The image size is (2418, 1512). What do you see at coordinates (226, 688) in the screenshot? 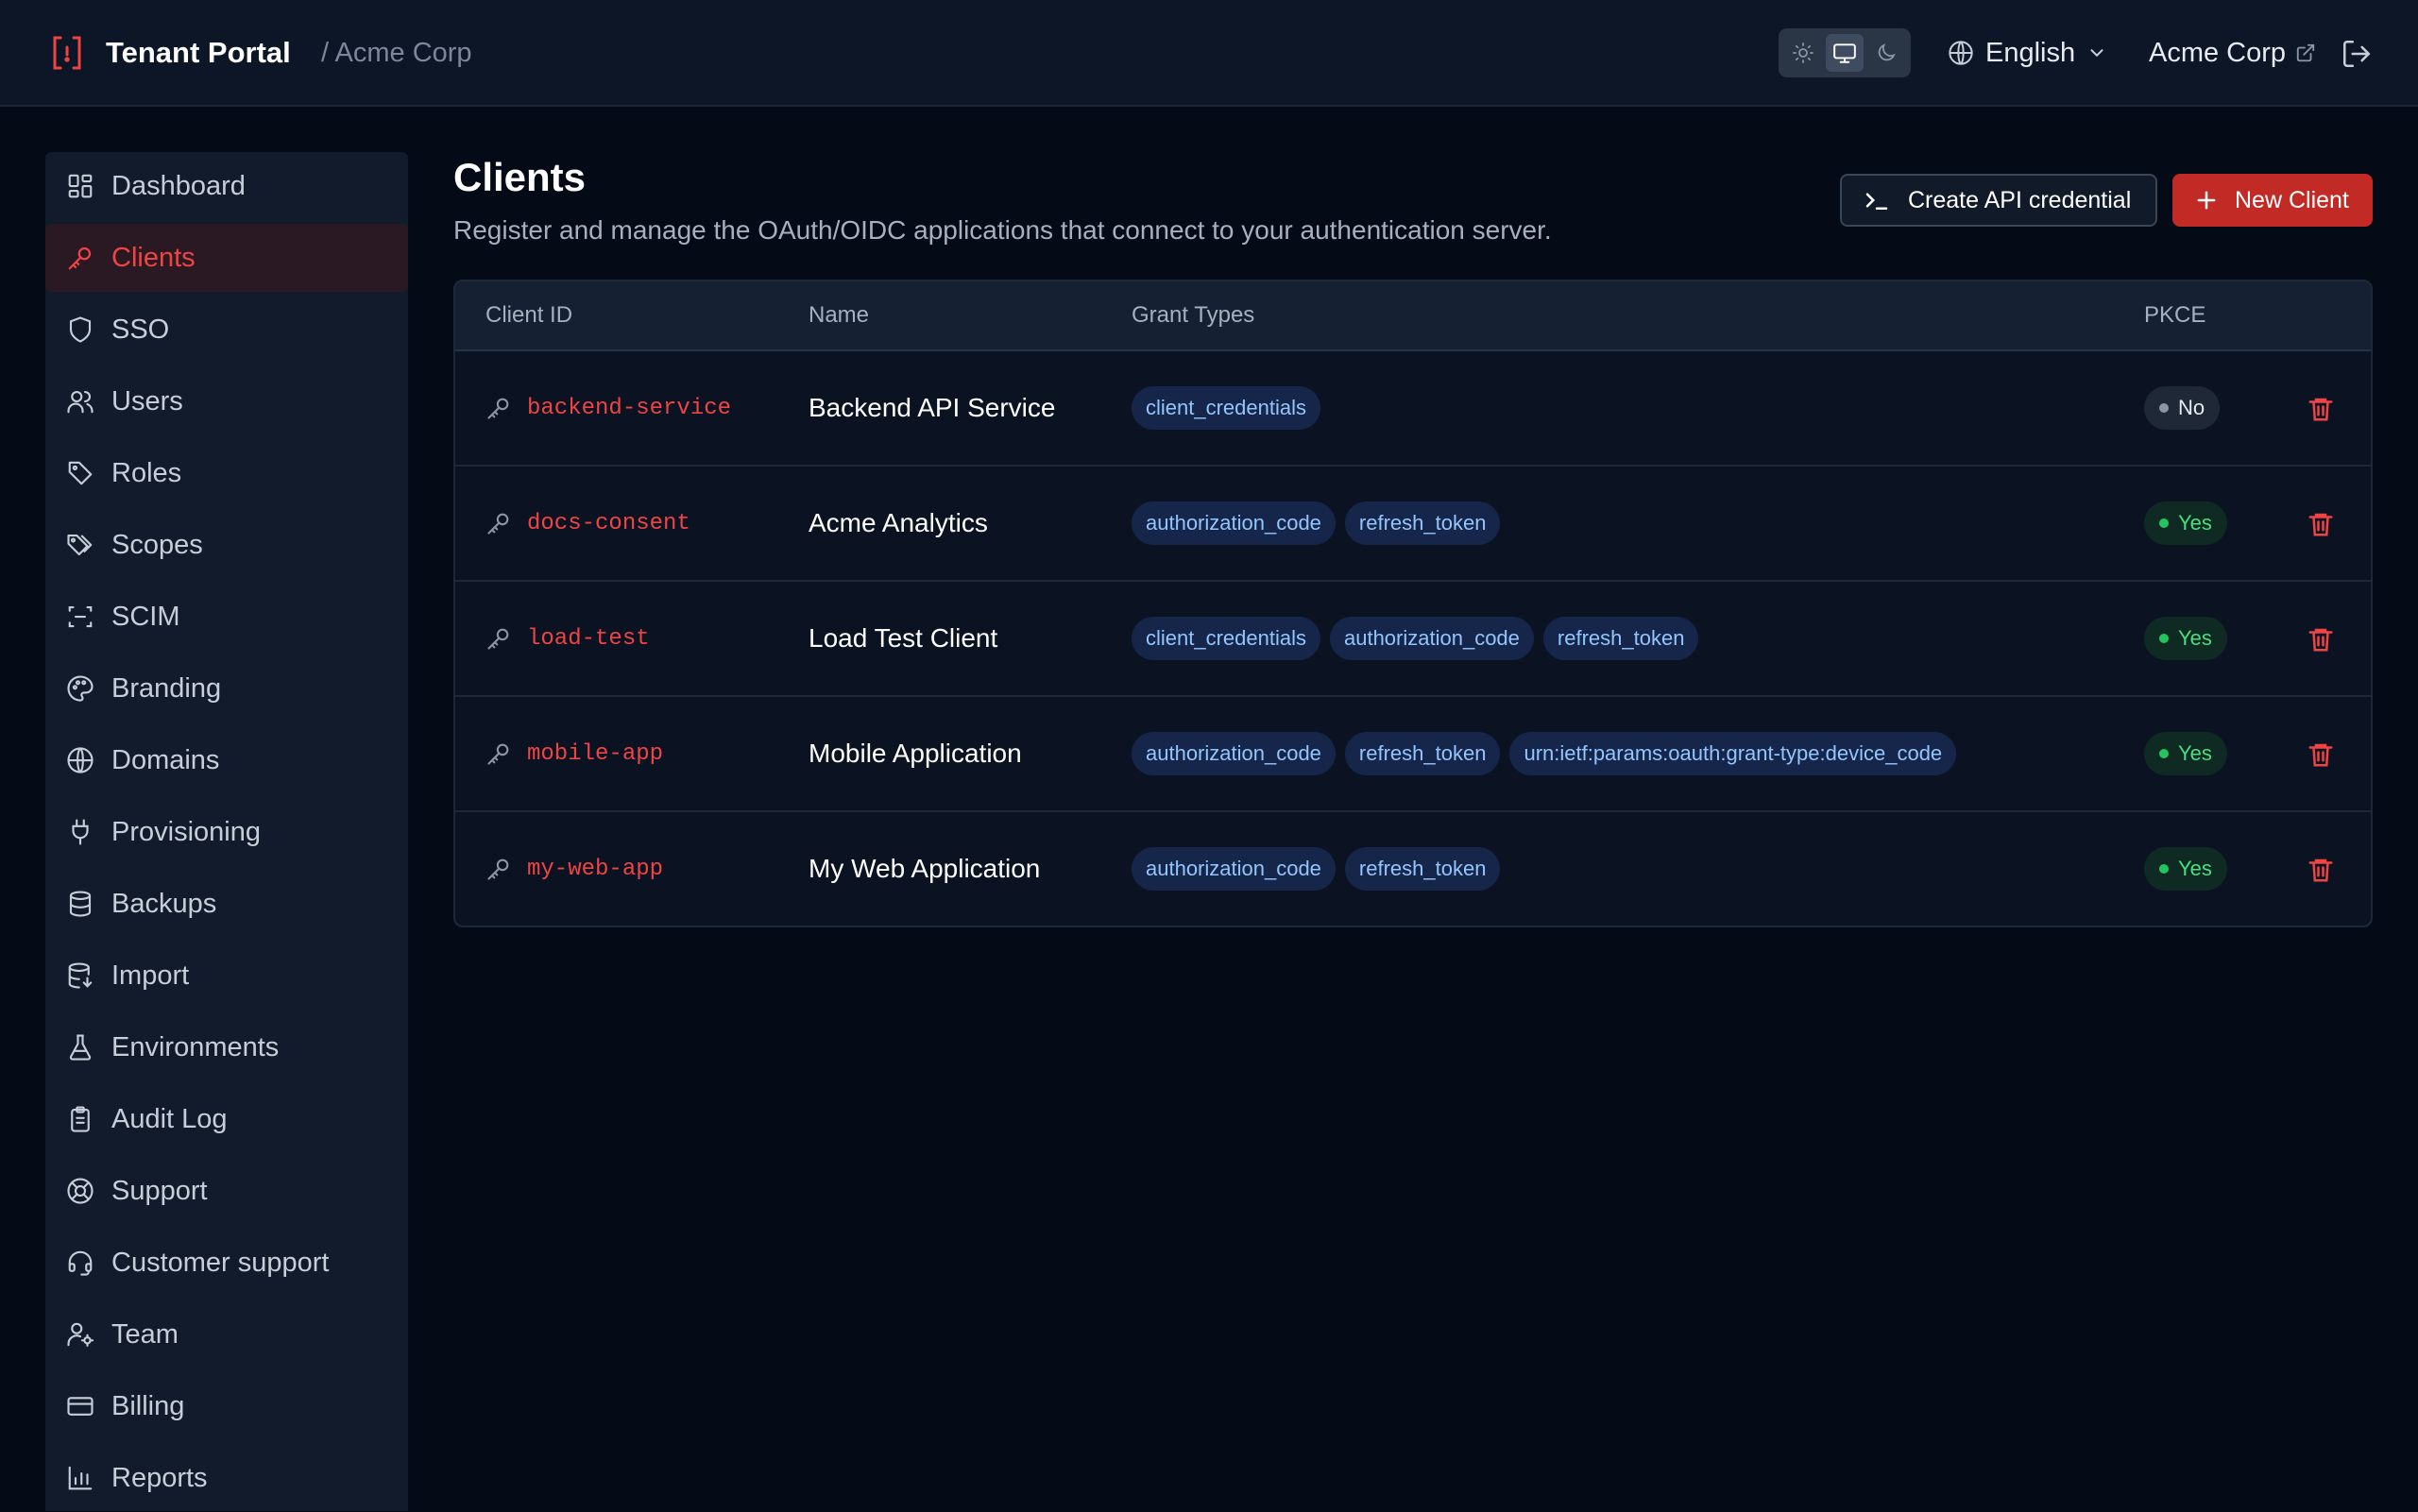
I see `sidebar-item-branding: Branding` at bounding box center [226, 688].